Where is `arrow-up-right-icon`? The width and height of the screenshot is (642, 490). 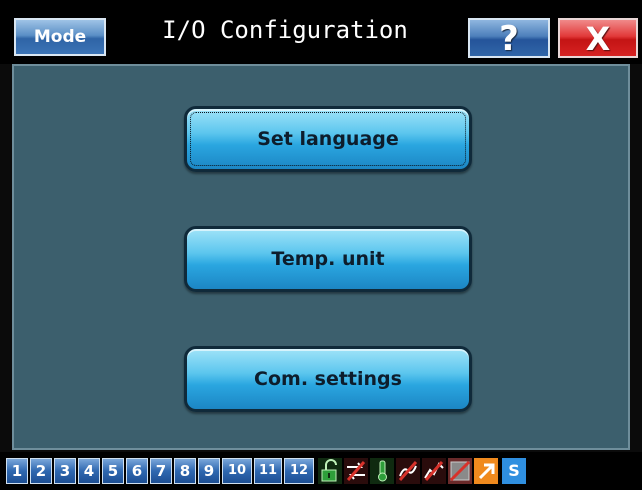
arrow-up-right-icon is located at coordinates (486, 471).